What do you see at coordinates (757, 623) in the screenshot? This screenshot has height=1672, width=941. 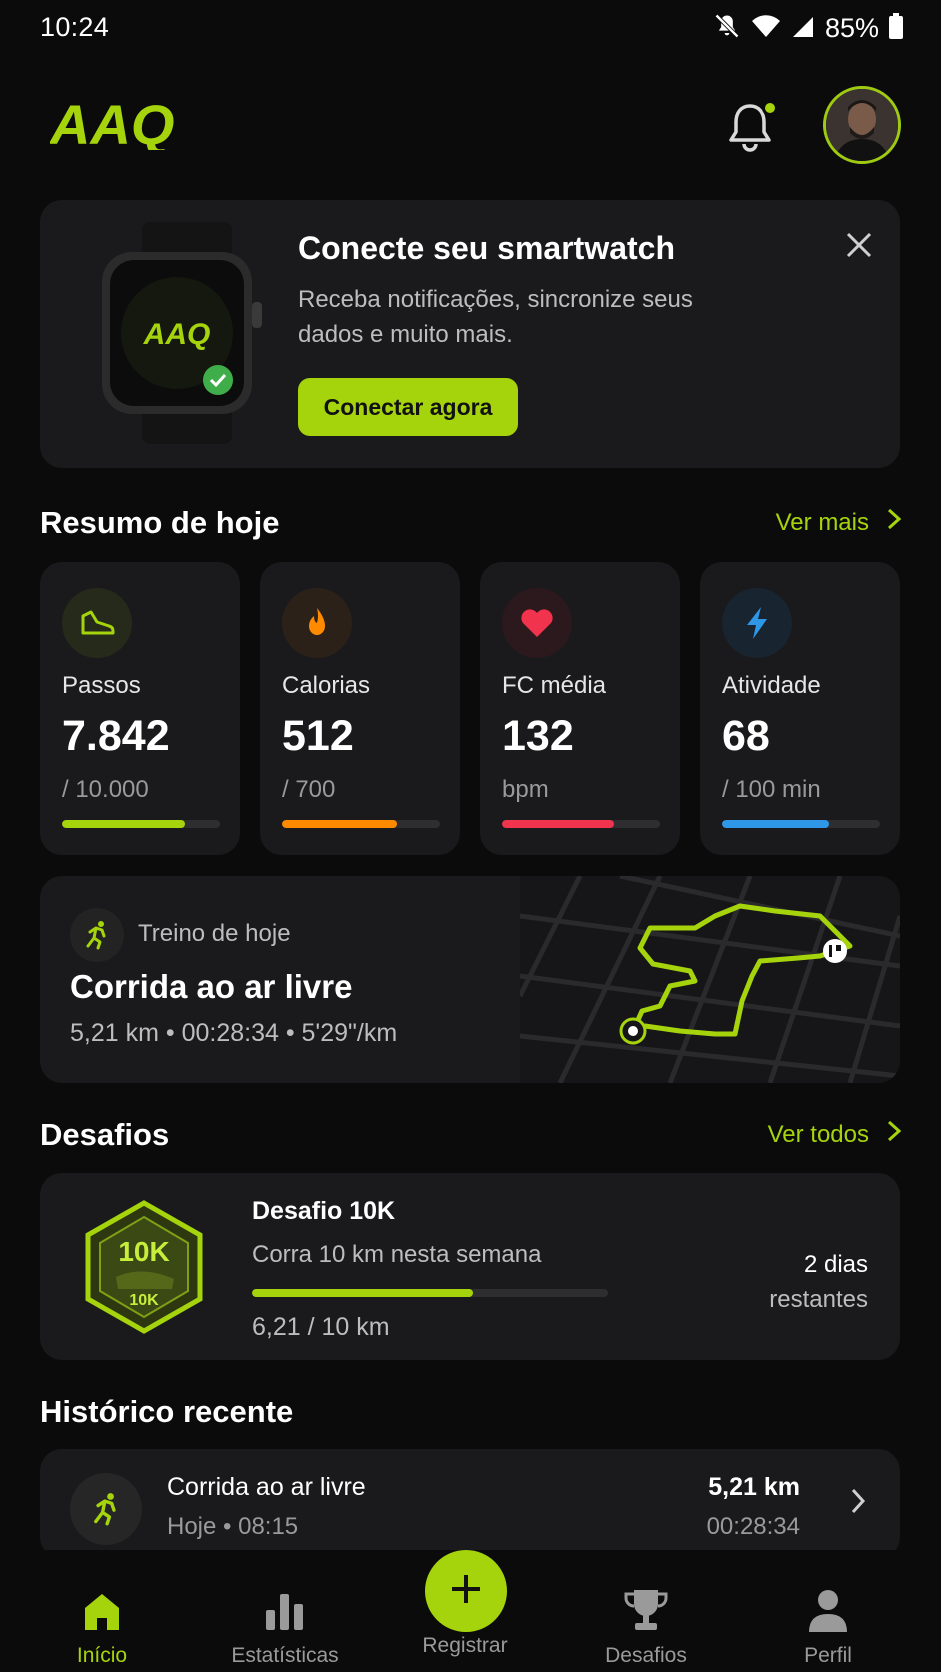 I see `bolt-icon` at bounding box center [757, 623].